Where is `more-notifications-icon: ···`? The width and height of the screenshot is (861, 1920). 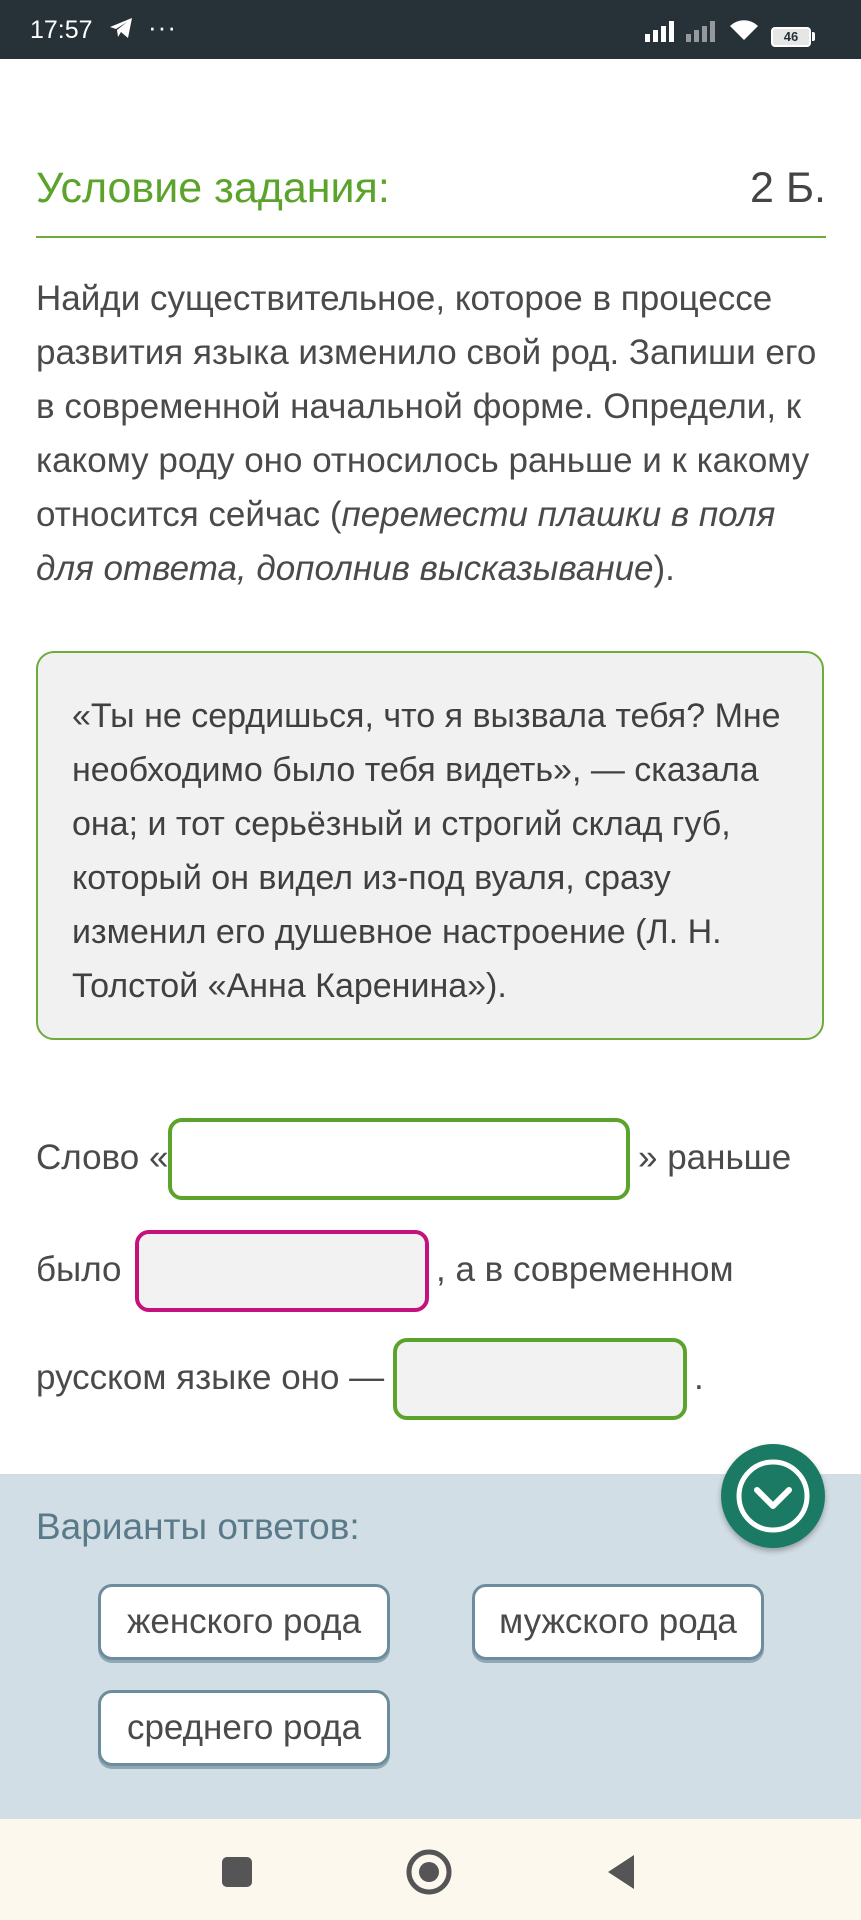 more-notifications-icon: ··· is located at coordinates (162, 27).